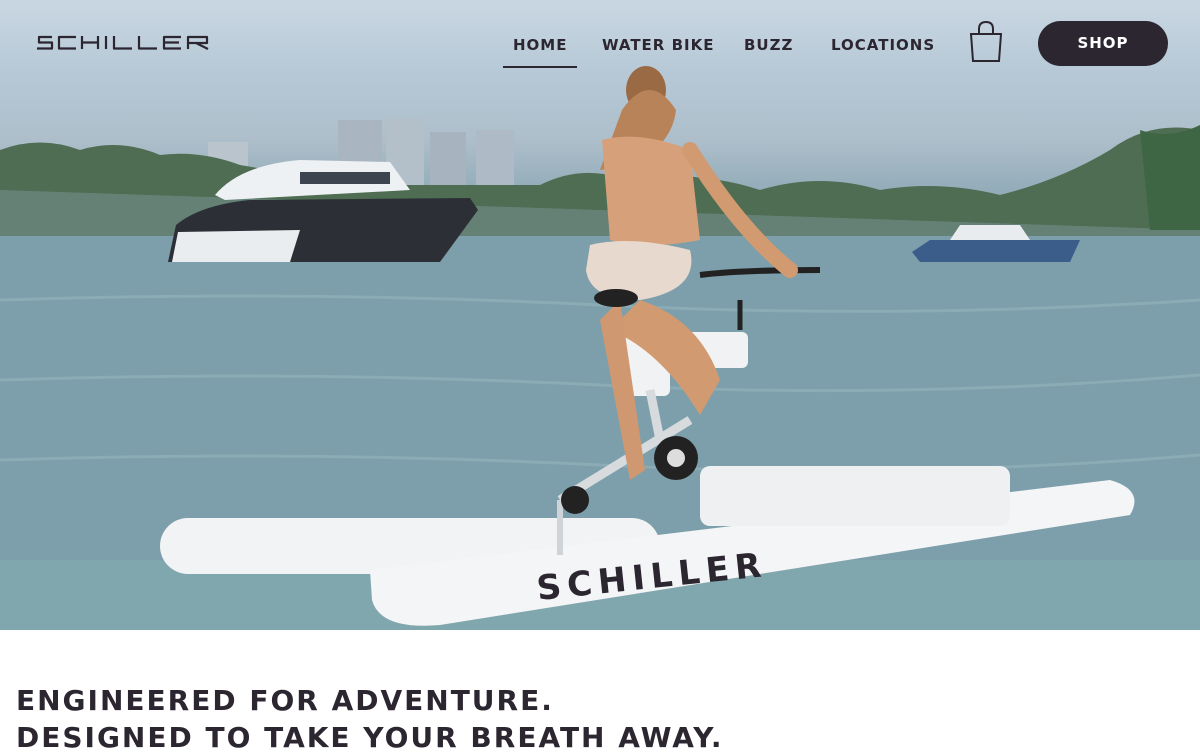  Describe the element at coordinates (768, 45) in the screenshot. I see `nav-item-buzz: BUZZ` at that location.